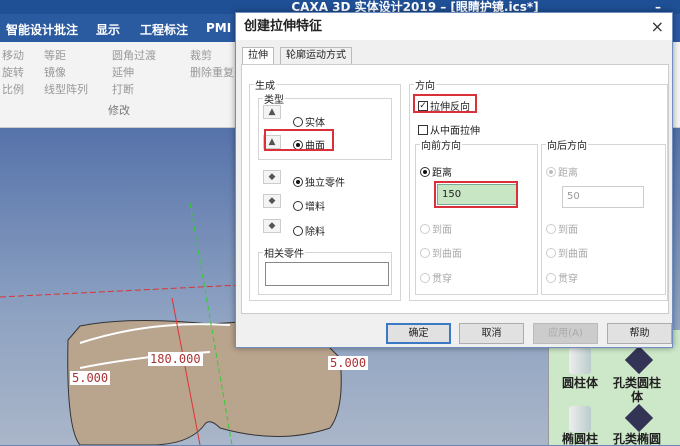 Image resolution: width=680 pixels, height=446 pixels. What do you see at coordinates (639, 333) in the screenshot?
I see `help-button: 帮助` at bounding box center [639, 333].